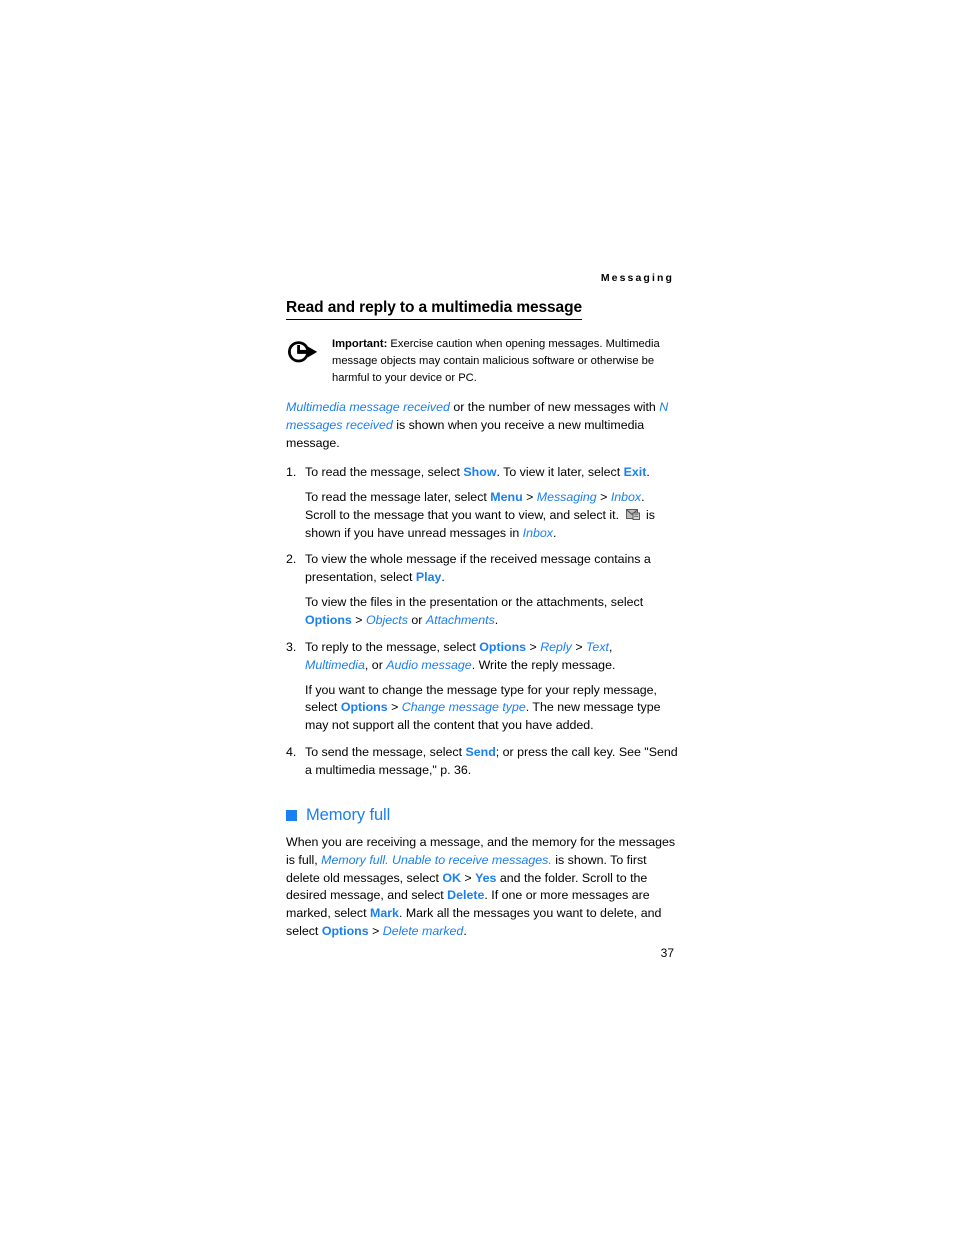 This screenshot has height=1235, width=954. Describe the element at coordinates (384, 472) in the screenshot. I see `text-run: To read the message, select` at that location.